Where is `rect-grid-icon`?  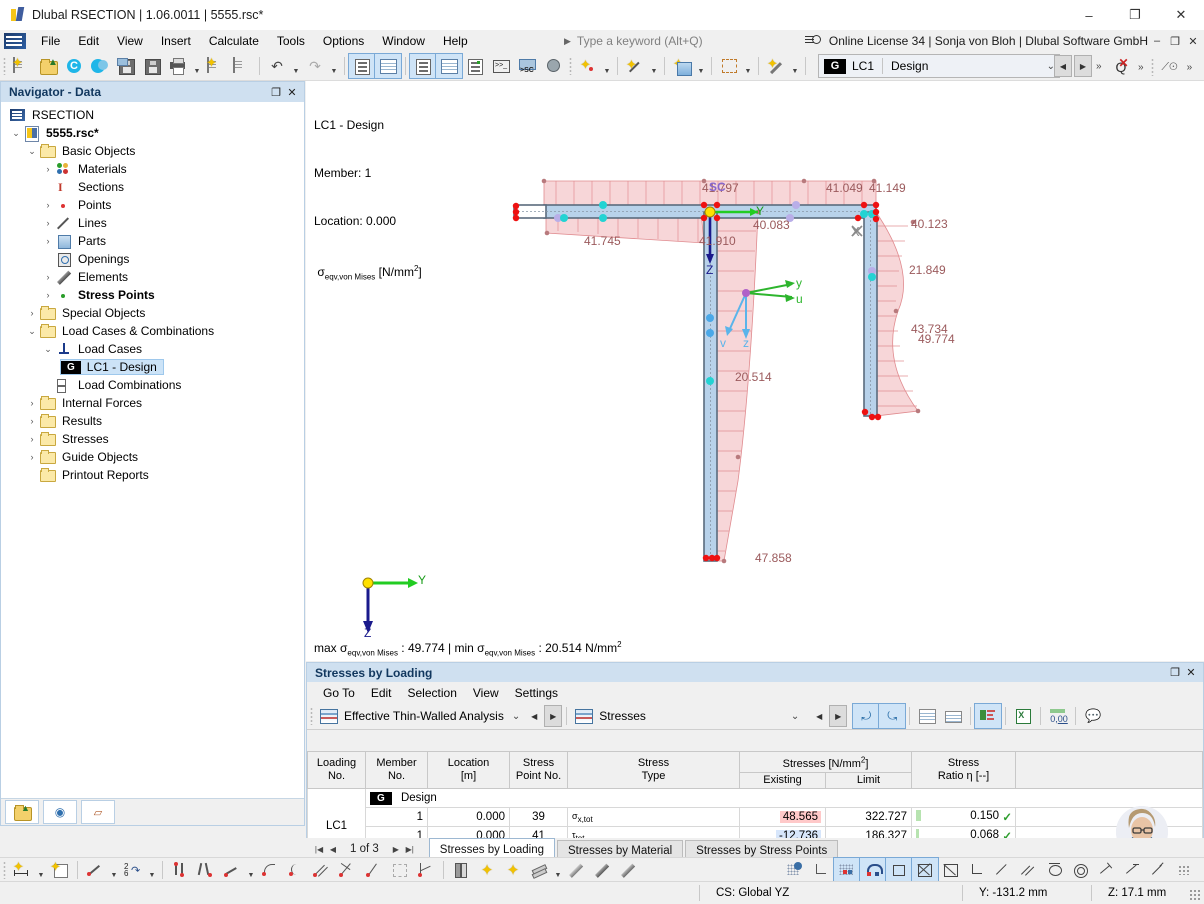
rect-grid-icon is located at coordinates (951, 870).